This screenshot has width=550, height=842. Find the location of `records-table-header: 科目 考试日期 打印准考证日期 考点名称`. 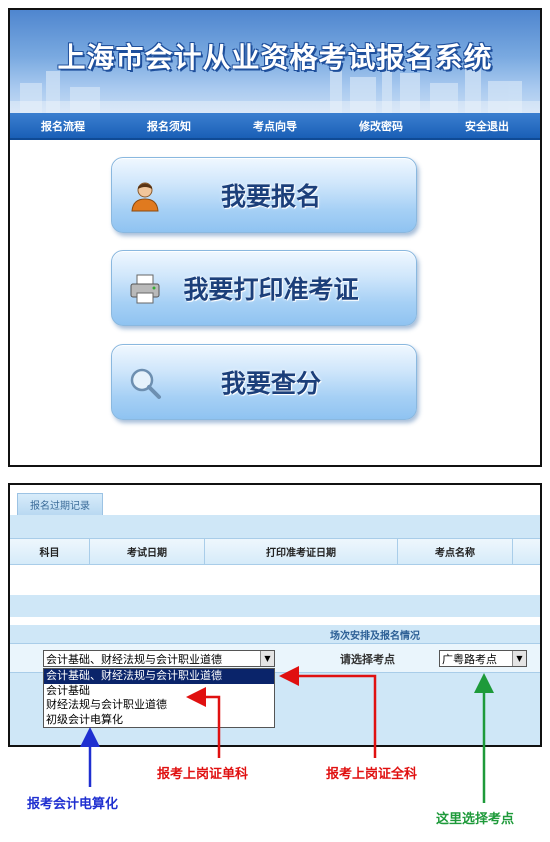

records-table-header: 科目 考试日期 打印准考证日期 考点名称 is located at coordinates (275, 551).